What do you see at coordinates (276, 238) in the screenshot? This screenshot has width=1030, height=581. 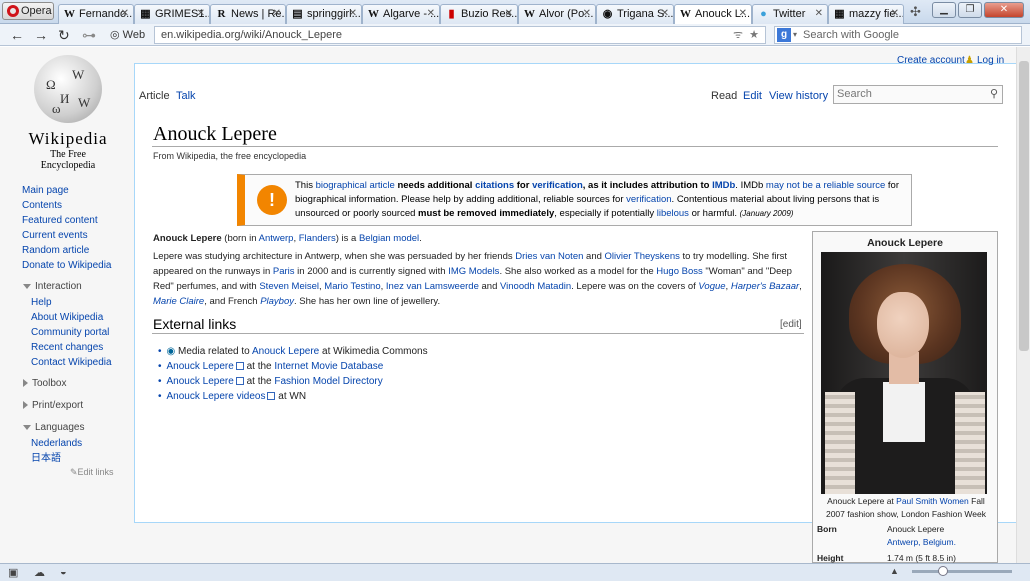 I see `article-link: Antwerp` at bounding box center [276, 238].